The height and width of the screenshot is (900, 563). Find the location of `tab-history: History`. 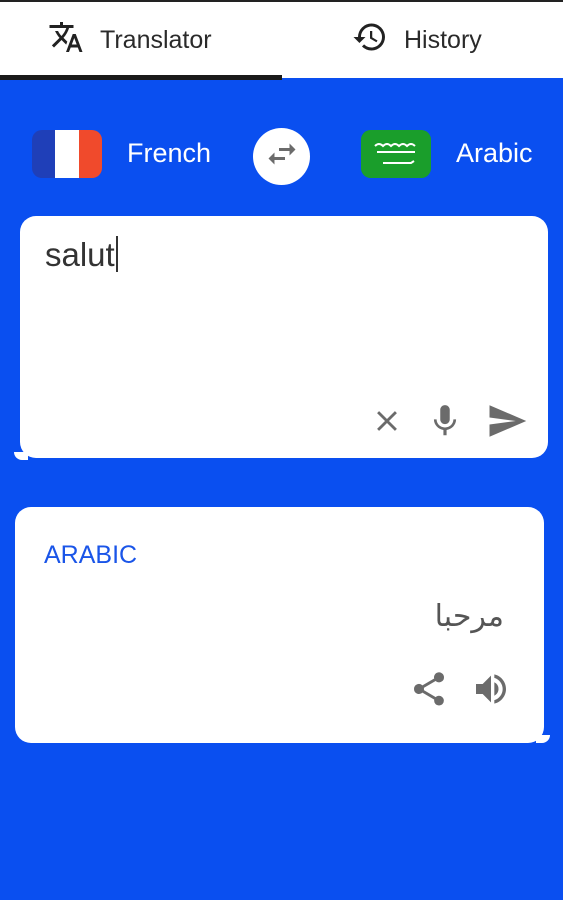

tab-history: History is located at coordinates (417, 40).